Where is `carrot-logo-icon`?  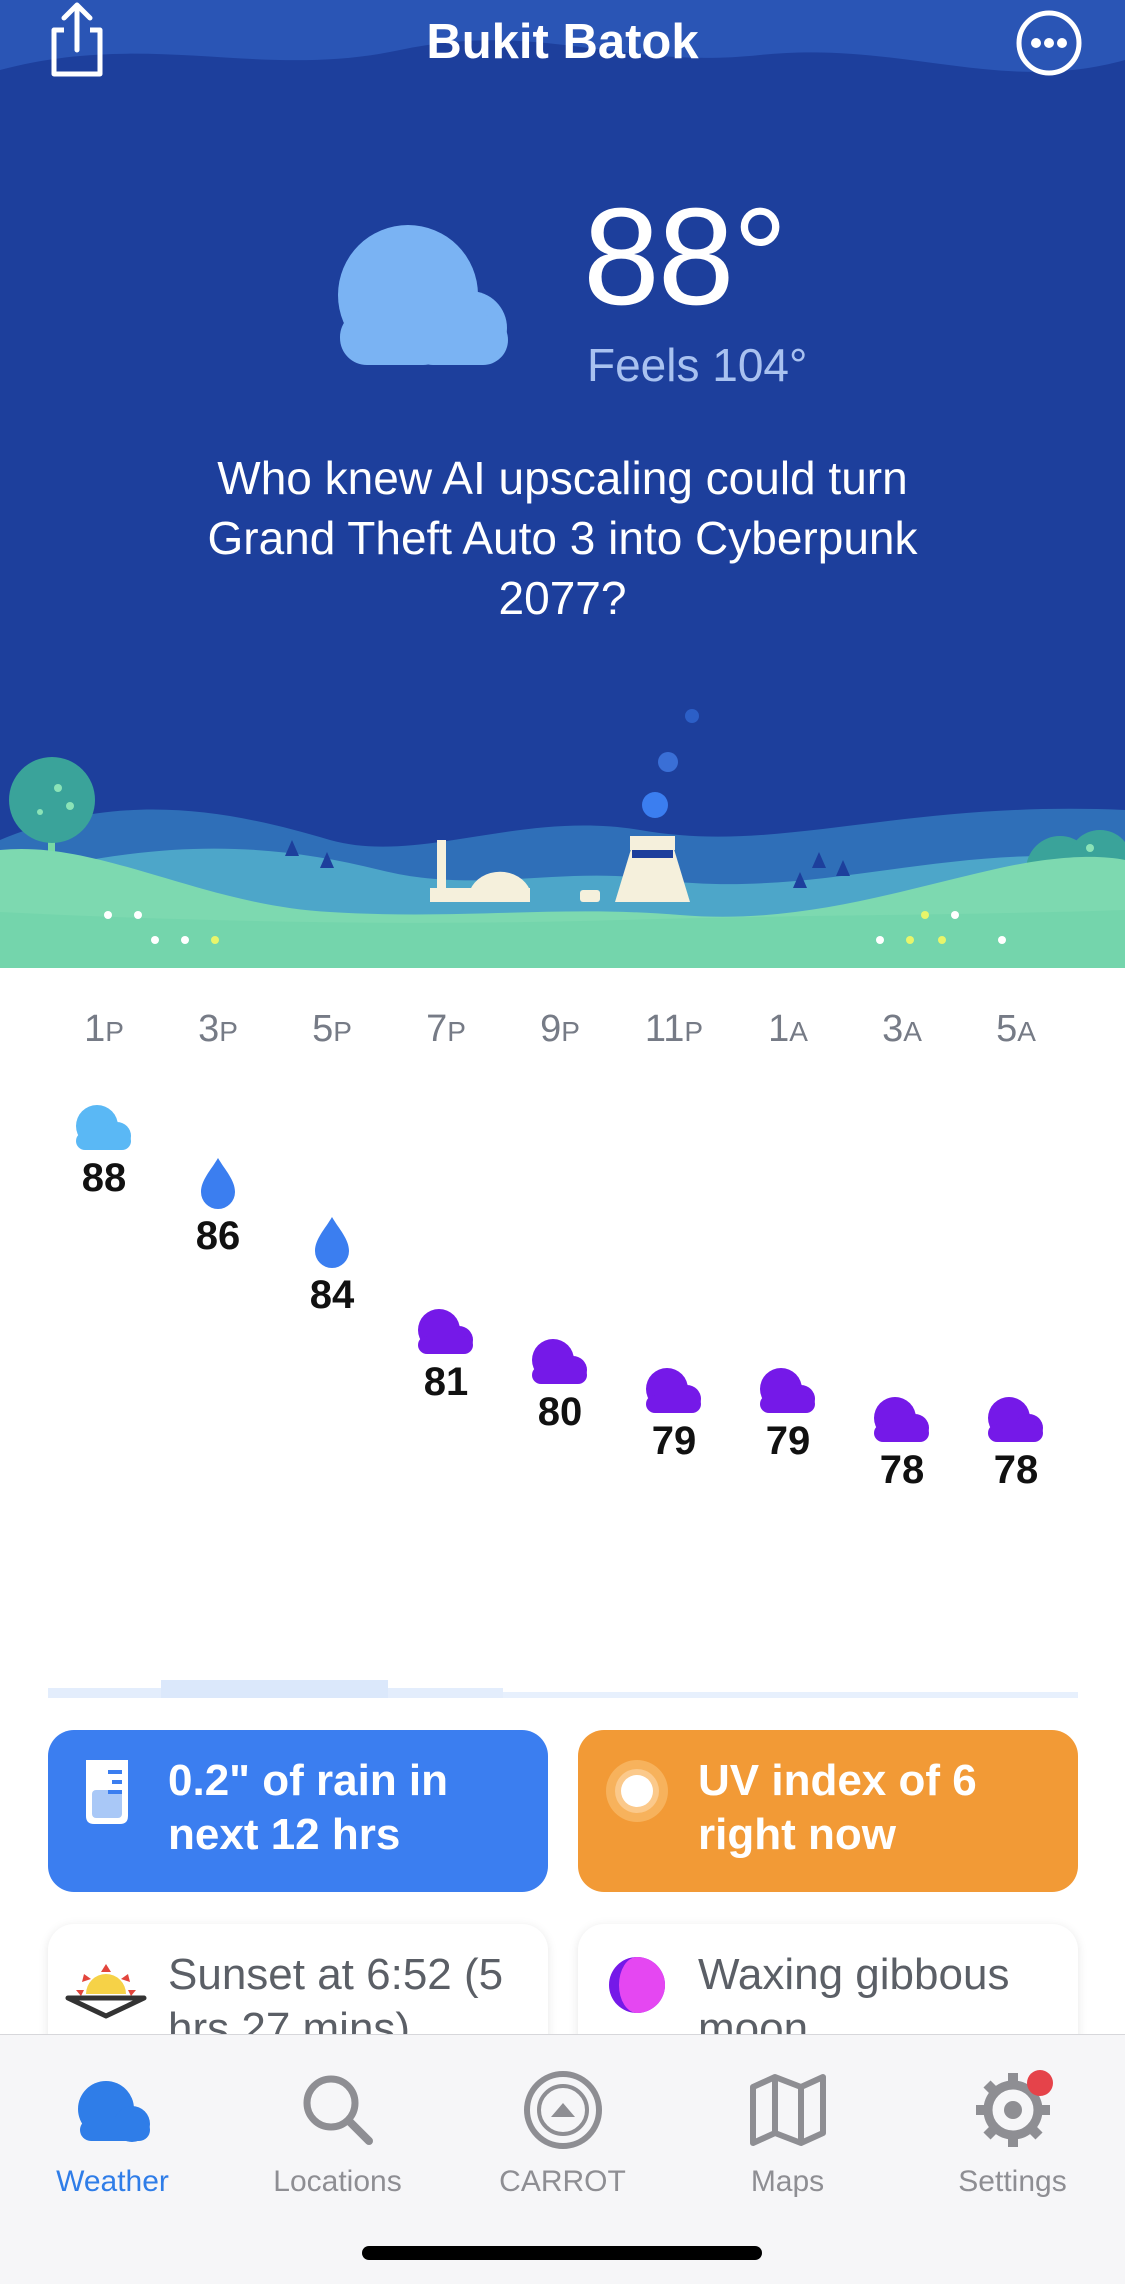
carrot-logo-icon is located at coordinates (563, 2110).